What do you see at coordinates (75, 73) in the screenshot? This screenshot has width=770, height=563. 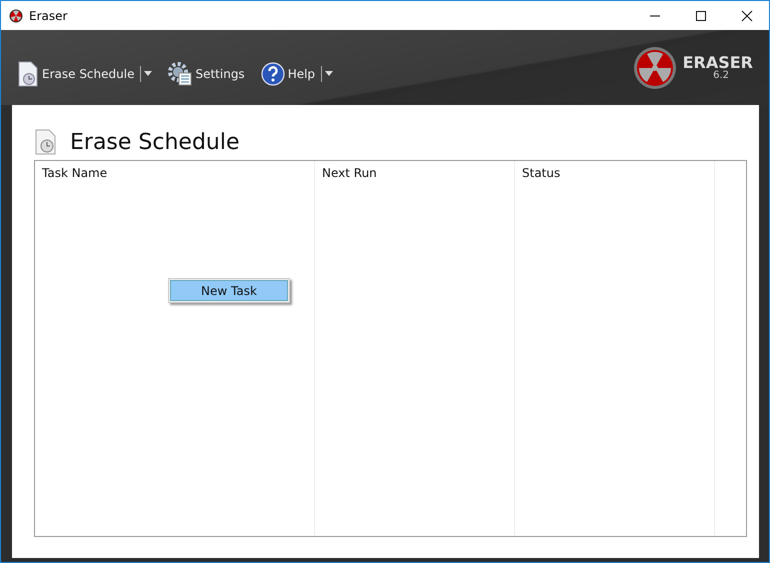 I see `toolbar-button: Erase Schedule` at bounding box center [75, 73].